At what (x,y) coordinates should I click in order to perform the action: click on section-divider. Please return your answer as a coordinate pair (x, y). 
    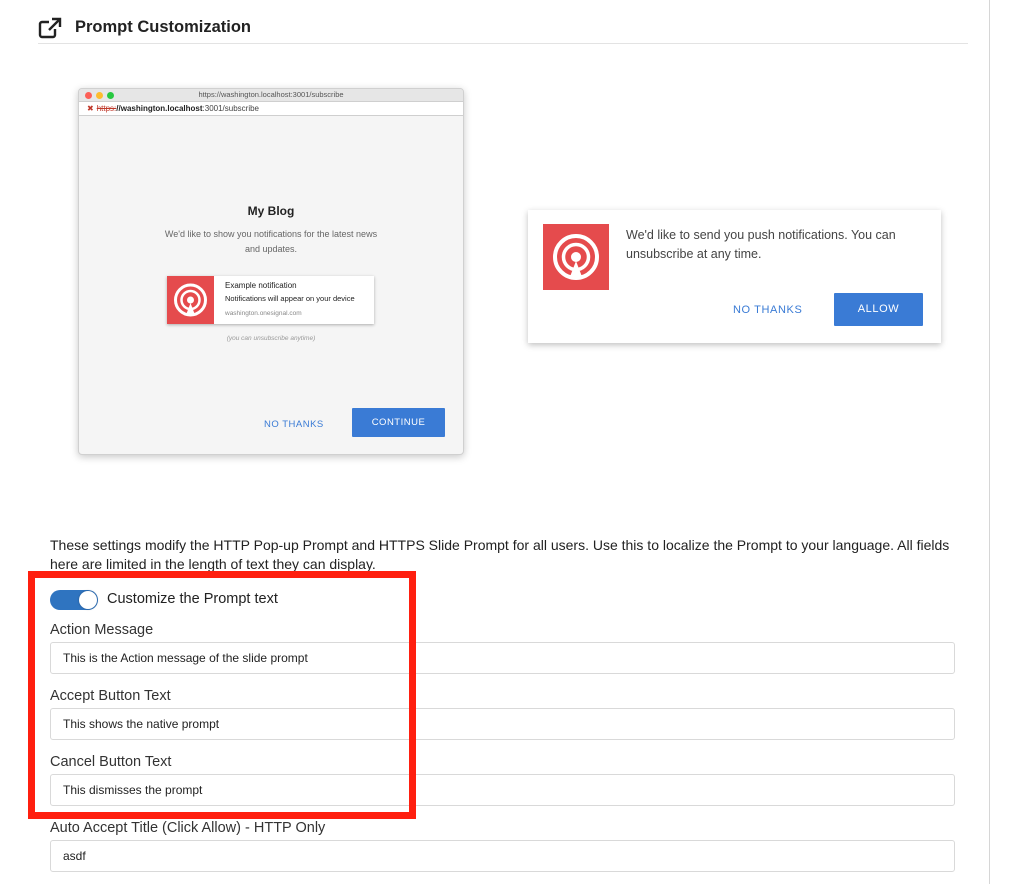
    Looking at the image, I should click on (503, 43).